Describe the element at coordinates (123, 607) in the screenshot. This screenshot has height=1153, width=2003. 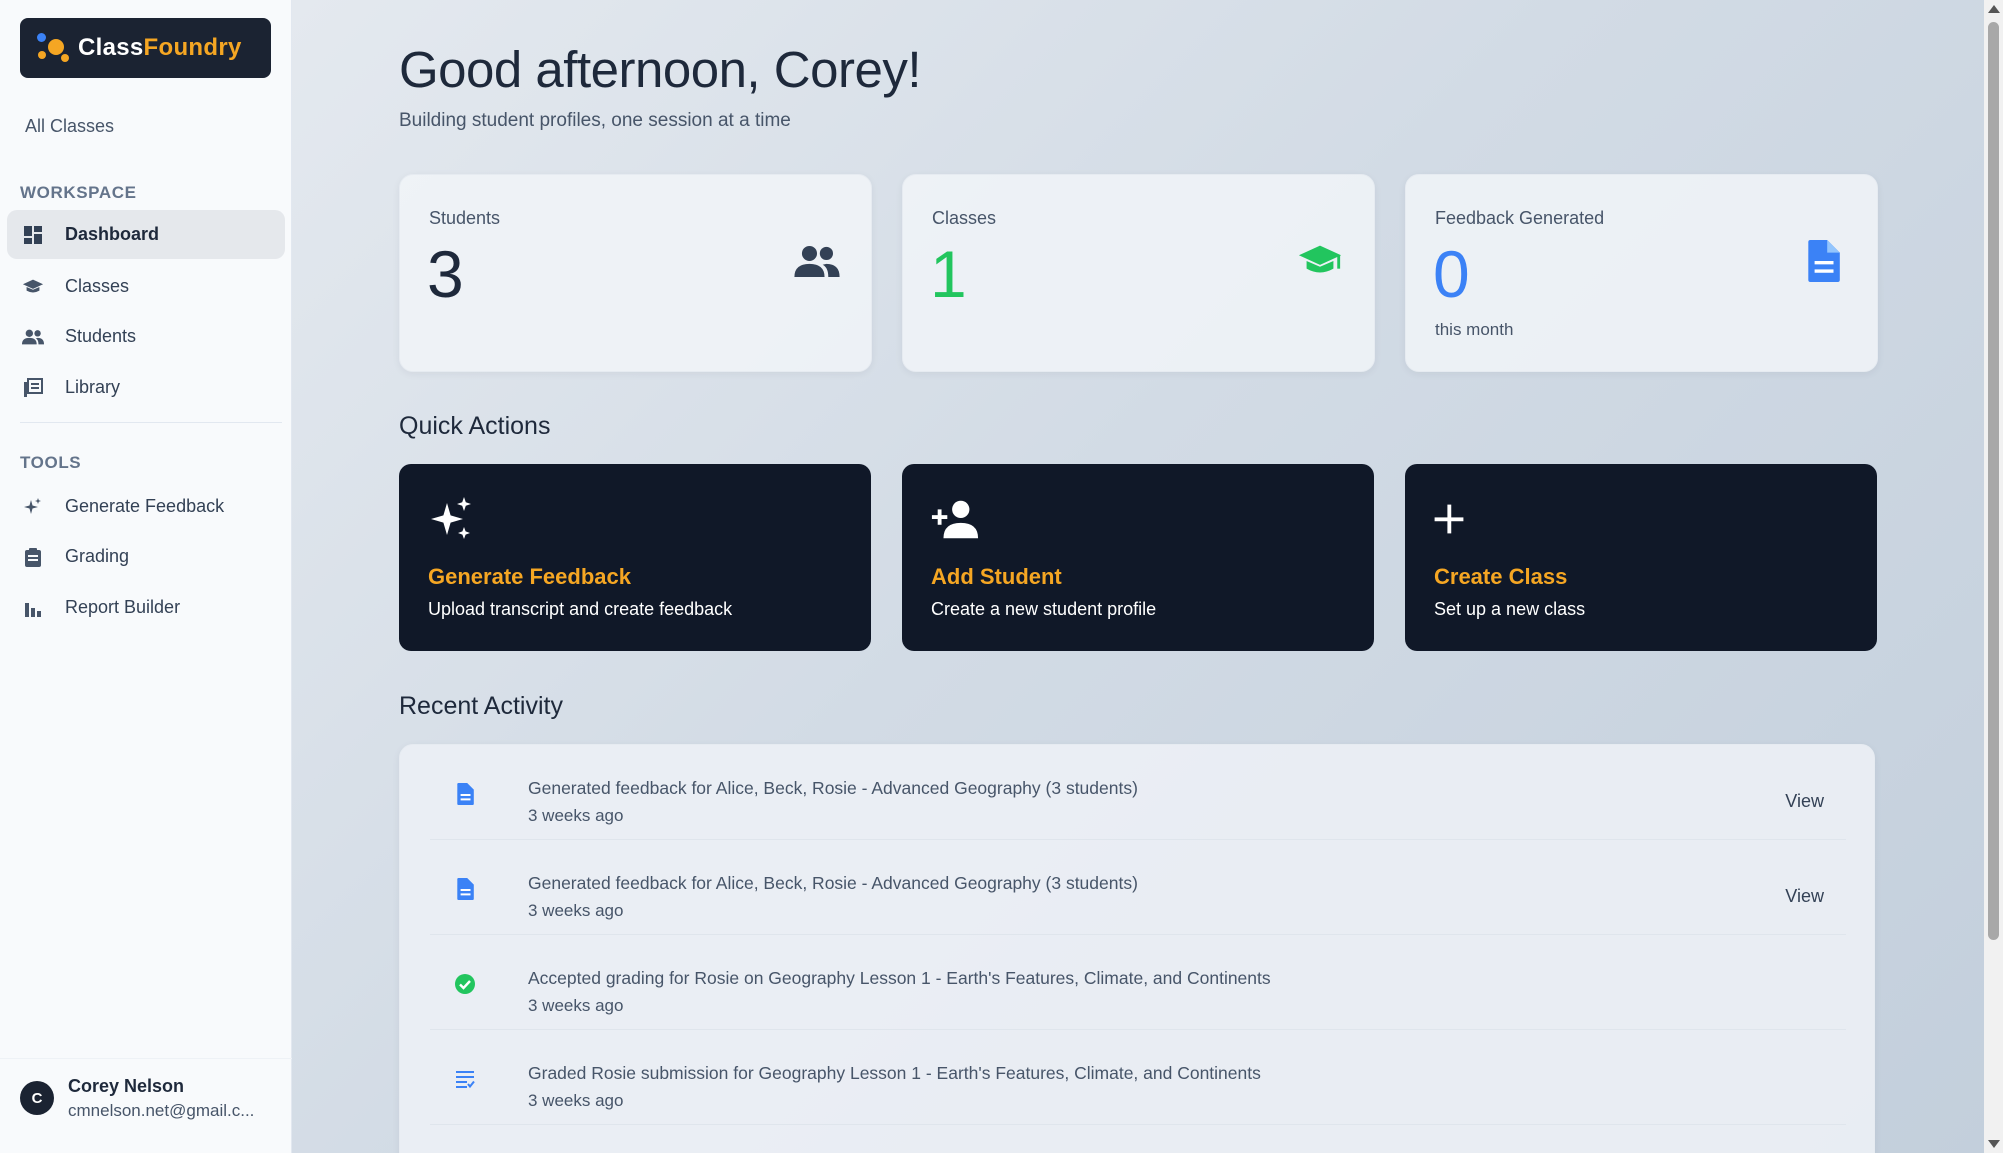
I see `sidebar-item-label: Report Builder` at that location.